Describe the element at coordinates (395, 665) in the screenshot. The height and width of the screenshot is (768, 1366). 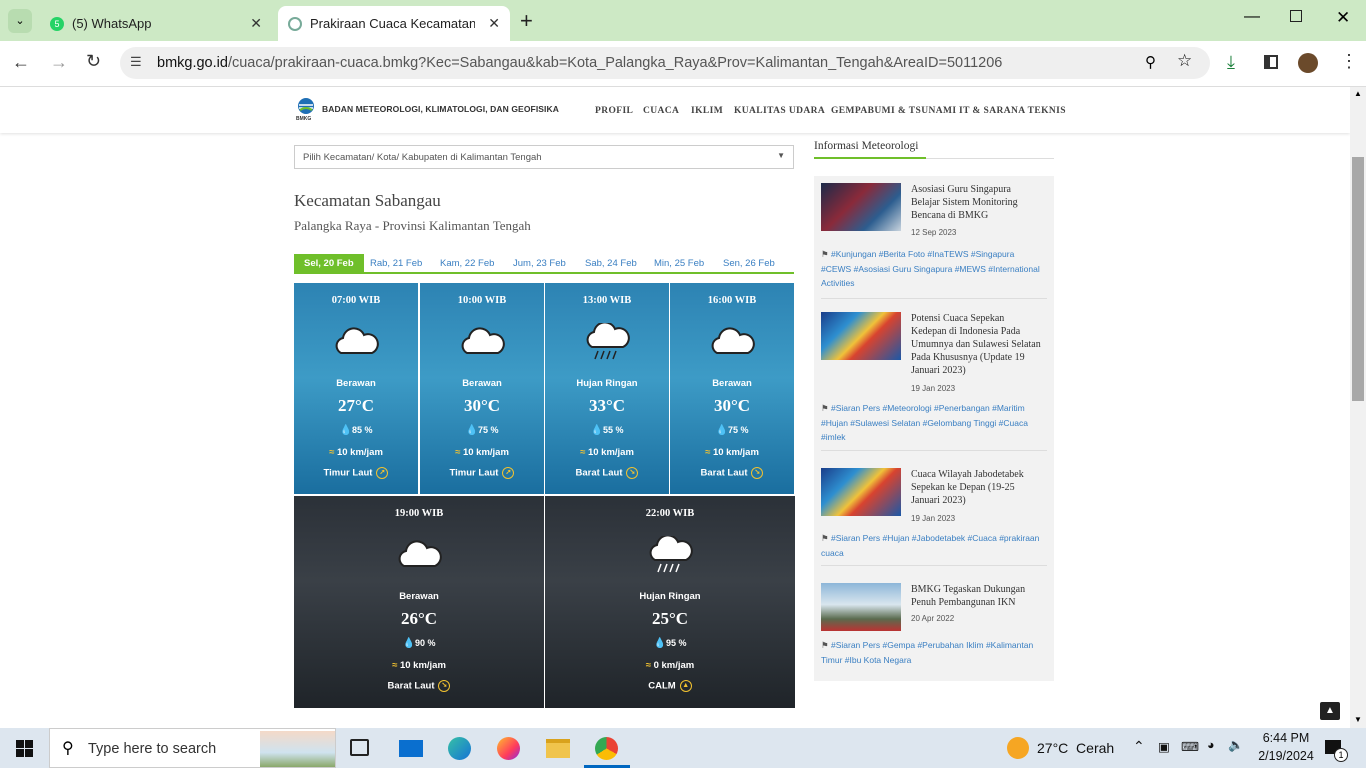
I see `wind-icon: ≈` at that location.